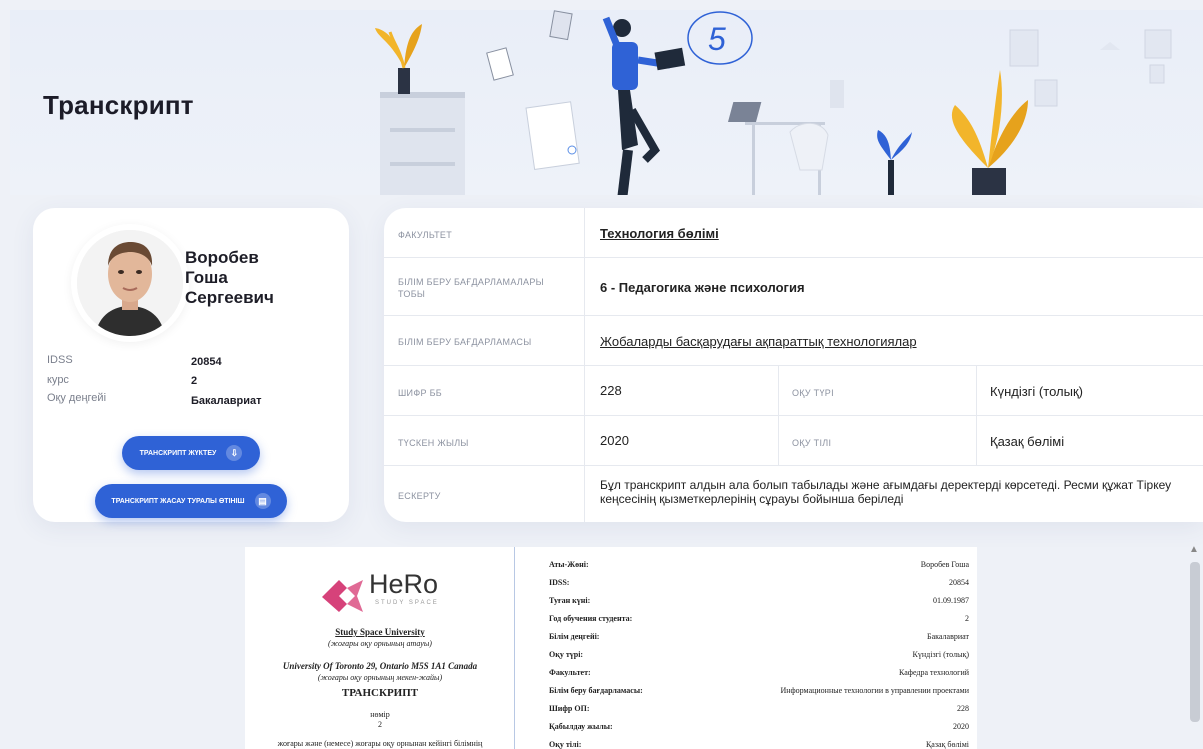  I want to click on avatar-image, so click(130, 283).